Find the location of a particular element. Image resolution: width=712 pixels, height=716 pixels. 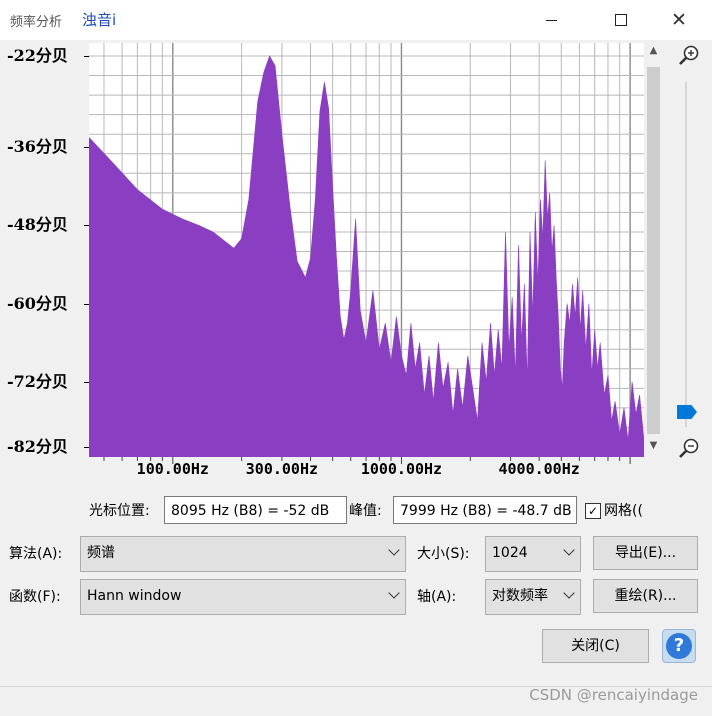

close-icon: ✕ is located at coordinates (679, 19).